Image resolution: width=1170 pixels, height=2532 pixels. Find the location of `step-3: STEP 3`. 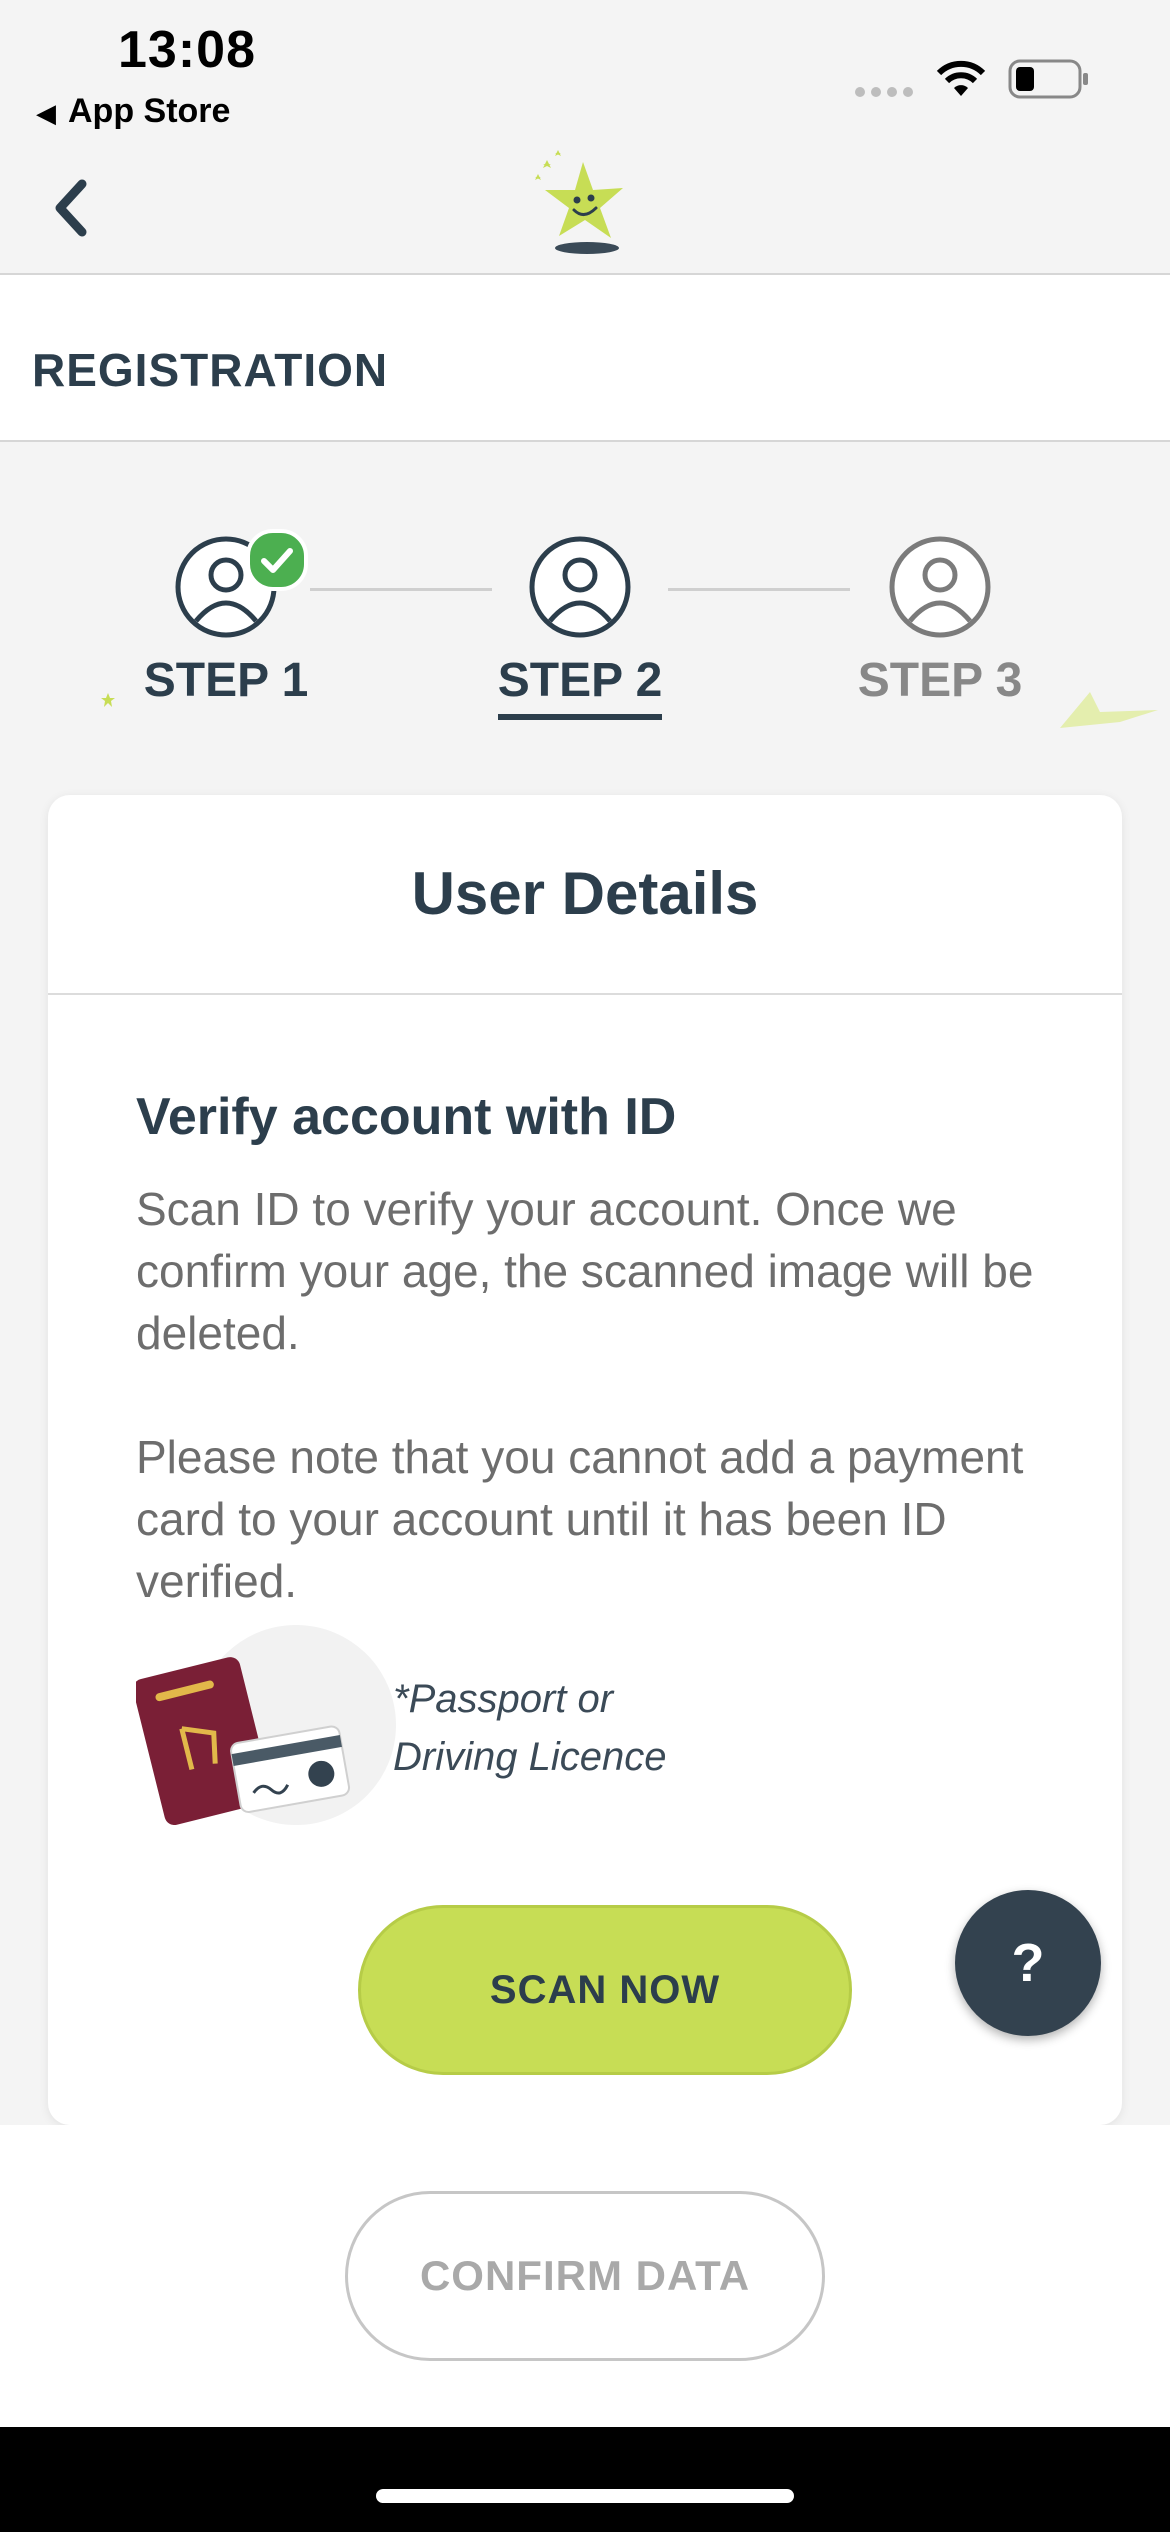

step-3: STEP 3 is located at coordinates (940, 624).